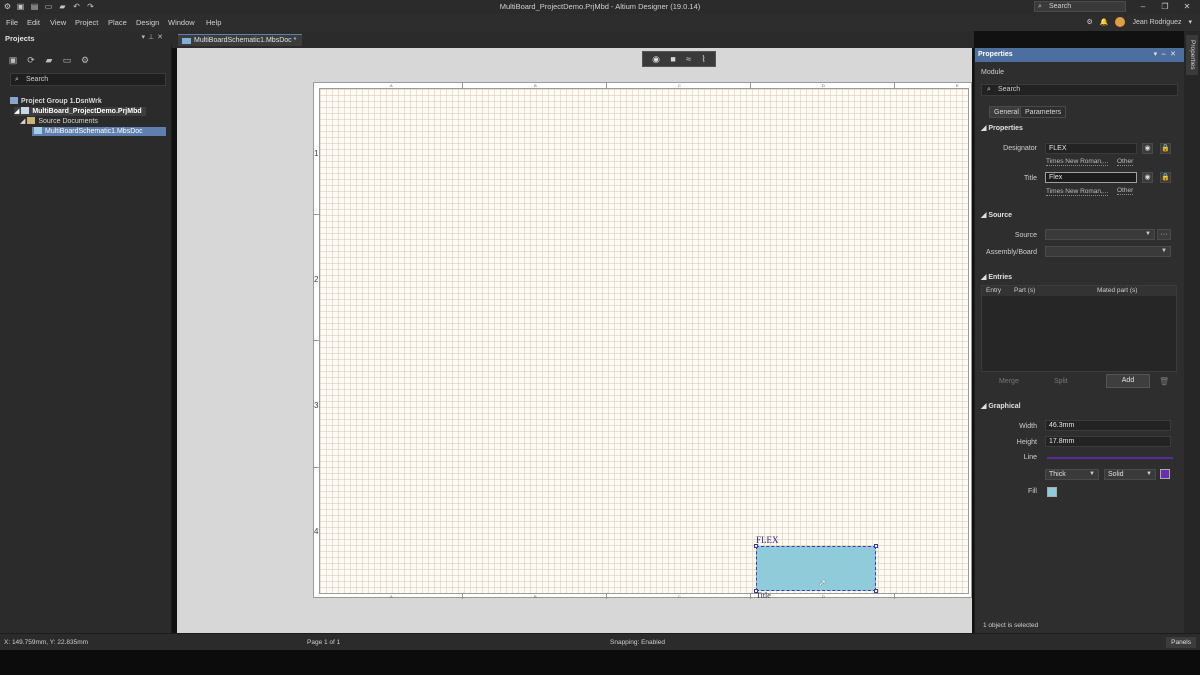 This screenshot has width=1200, height=675. I want to click on side-tab-properties: Properties, so click(1192, 55).